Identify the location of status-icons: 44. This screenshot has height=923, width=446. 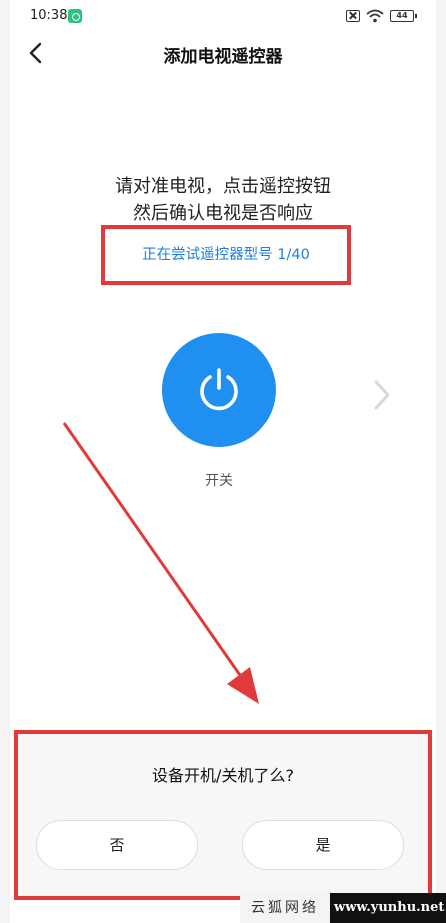
(381, 16).